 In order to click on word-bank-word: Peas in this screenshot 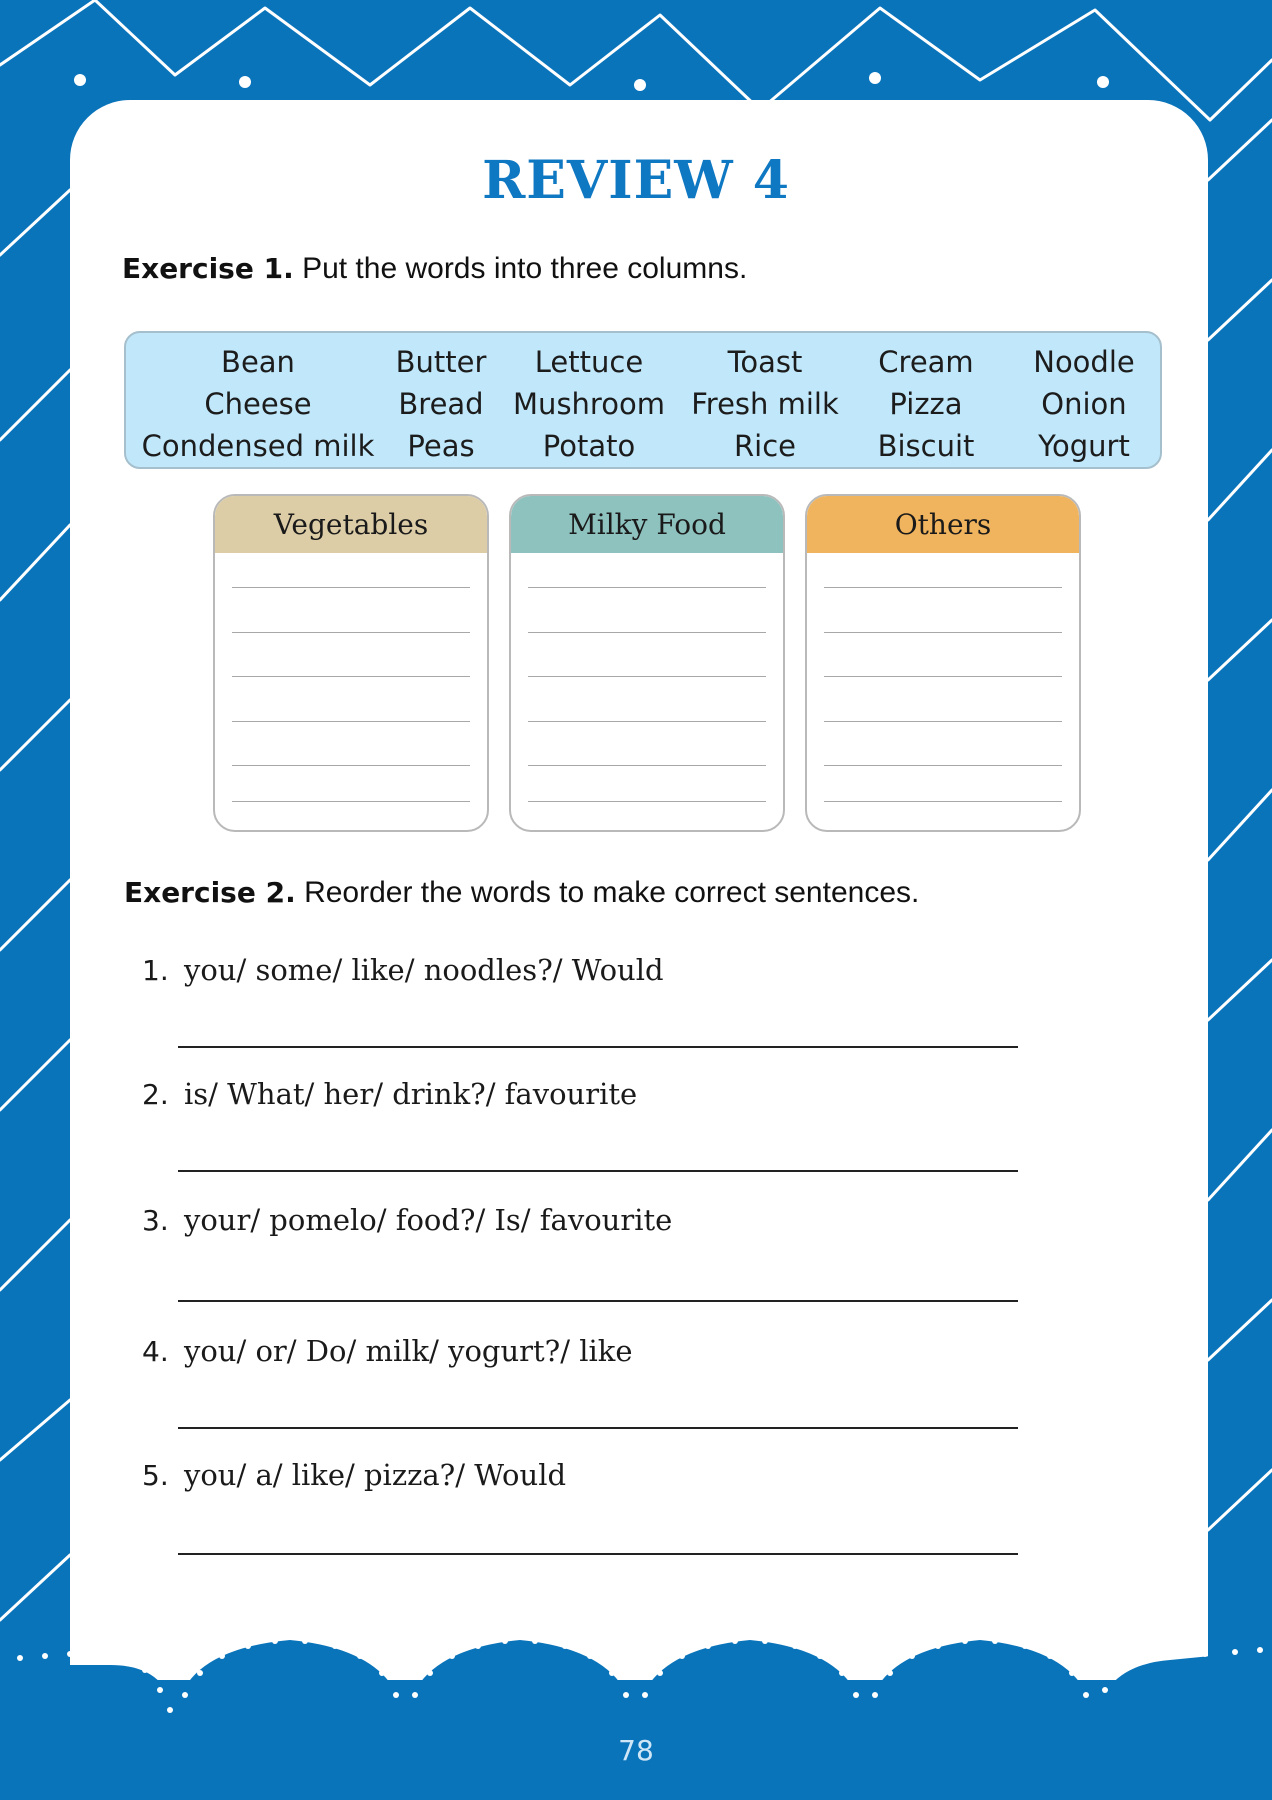, I will do `click(441, 446)`.